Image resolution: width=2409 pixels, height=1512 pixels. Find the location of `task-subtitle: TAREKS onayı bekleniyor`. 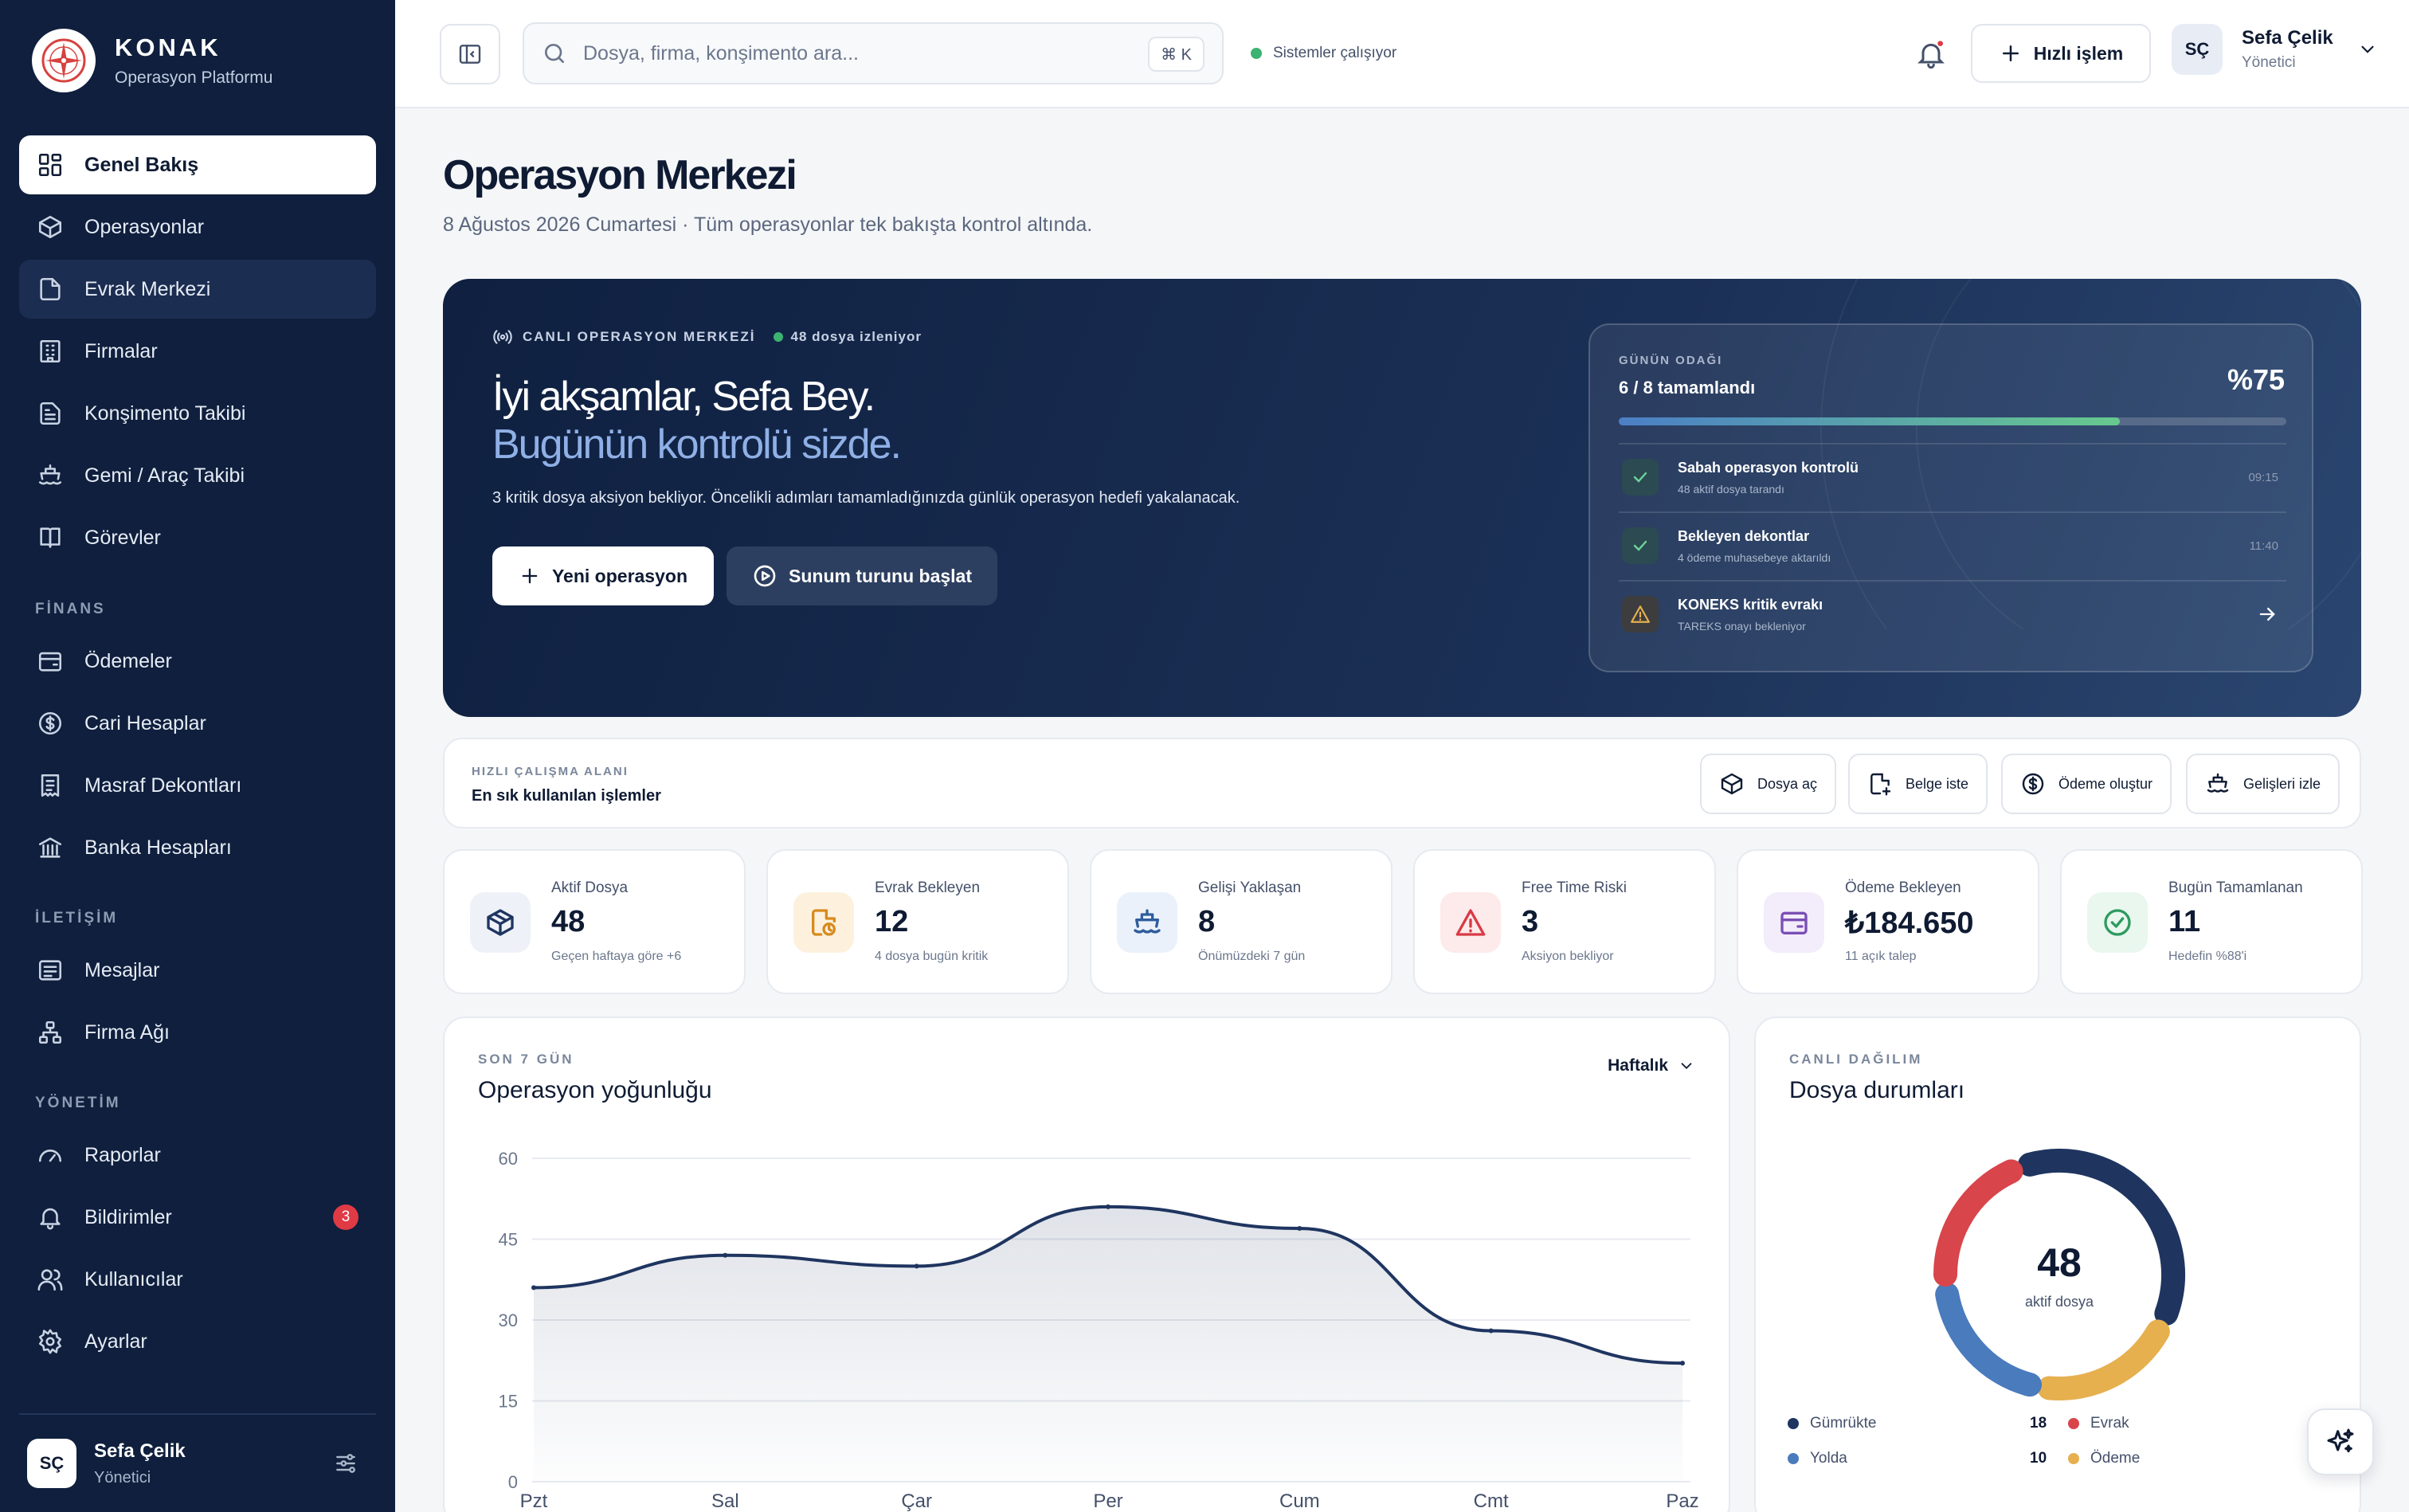

task-subtitle: TAREKS onayı bekleniyor is located at coordinates (1742, 626).